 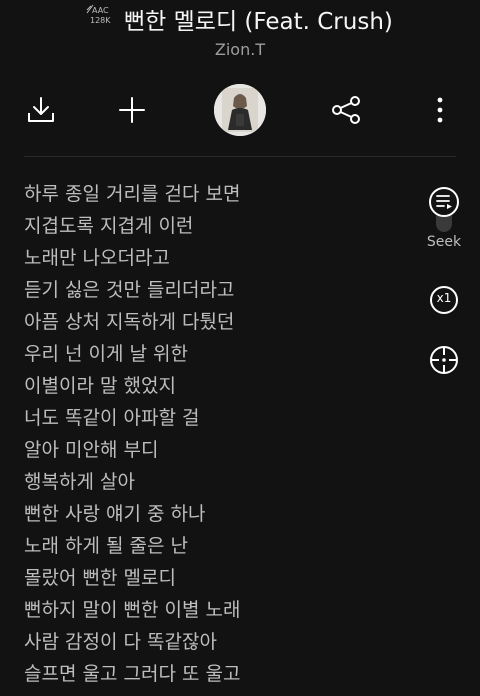 What do you see at coordinates (214, 642) in the screenshot?
I see `lyric-line: 사람 감정이 다 똑같잖아` at bounding box center [214, 642].